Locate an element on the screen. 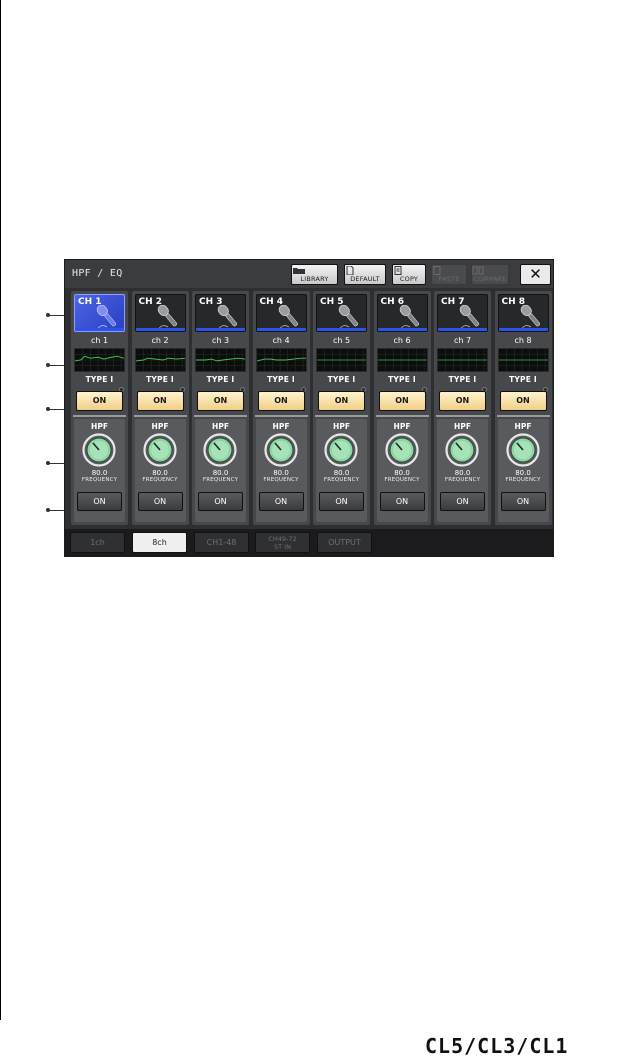 This screenshot has width=635, height=1061. tab-1ch: 1ch is located at coordinates (97, 542).